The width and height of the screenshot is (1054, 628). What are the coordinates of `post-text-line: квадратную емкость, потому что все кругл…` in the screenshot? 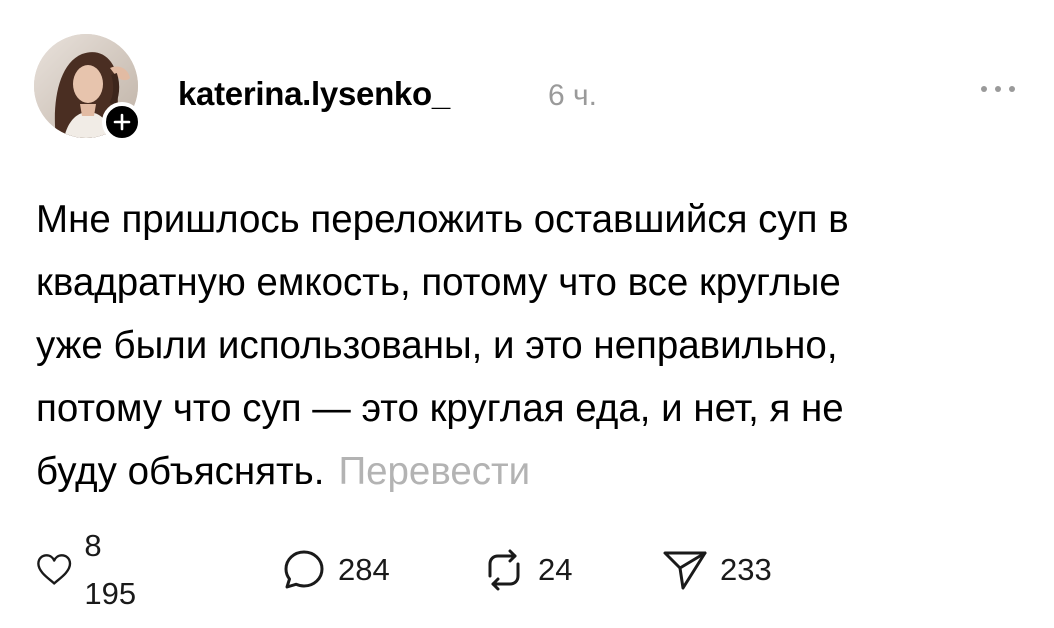 It's located at (438, 282).